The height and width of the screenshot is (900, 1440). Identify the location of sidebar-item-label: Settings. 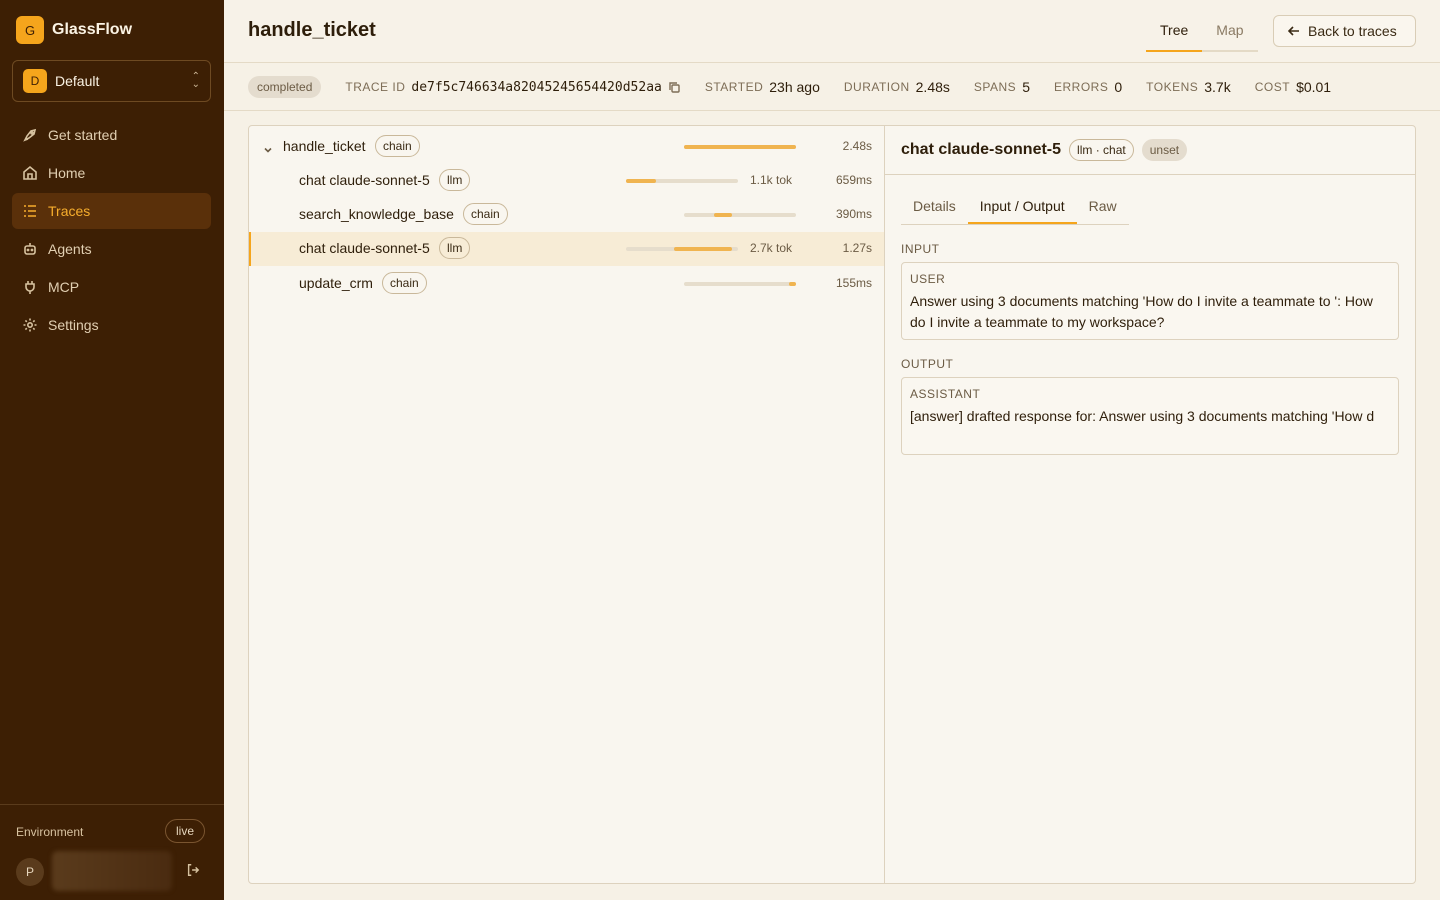
(73, 325).